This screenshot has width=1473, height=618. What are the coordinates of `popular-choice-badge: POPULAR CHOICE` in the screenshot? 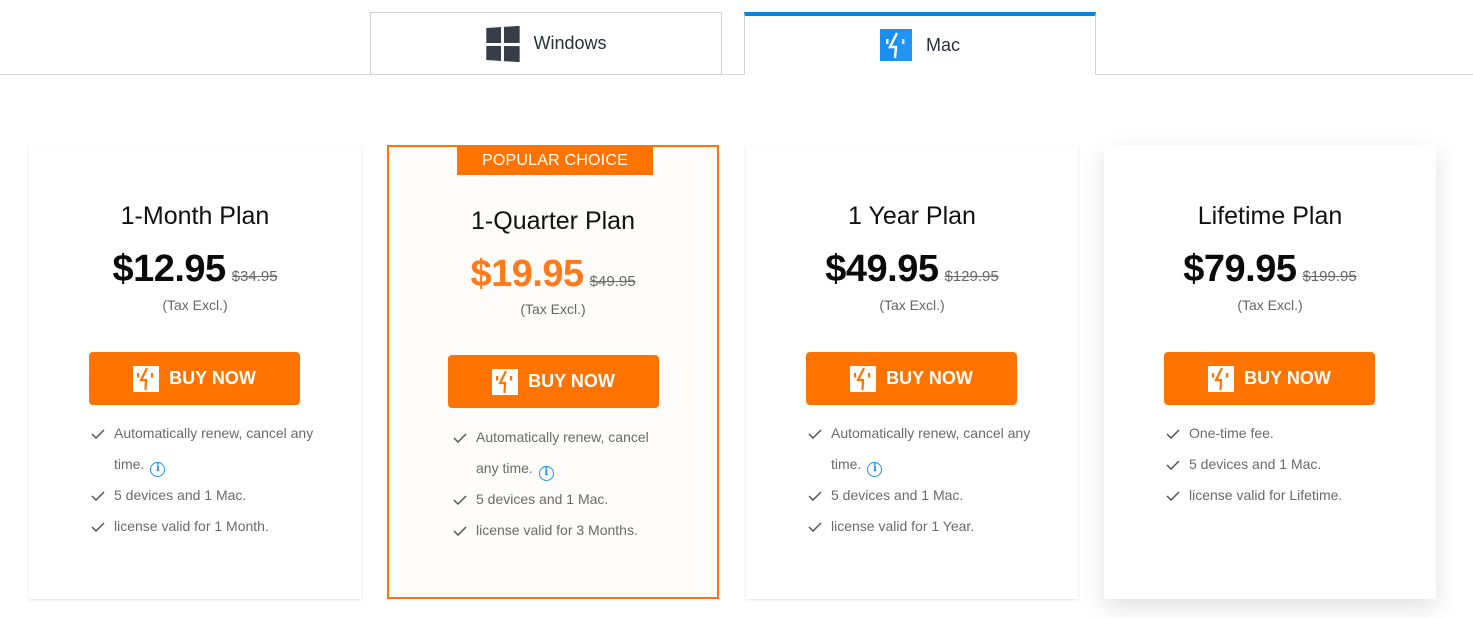 It's located at (555, 161).